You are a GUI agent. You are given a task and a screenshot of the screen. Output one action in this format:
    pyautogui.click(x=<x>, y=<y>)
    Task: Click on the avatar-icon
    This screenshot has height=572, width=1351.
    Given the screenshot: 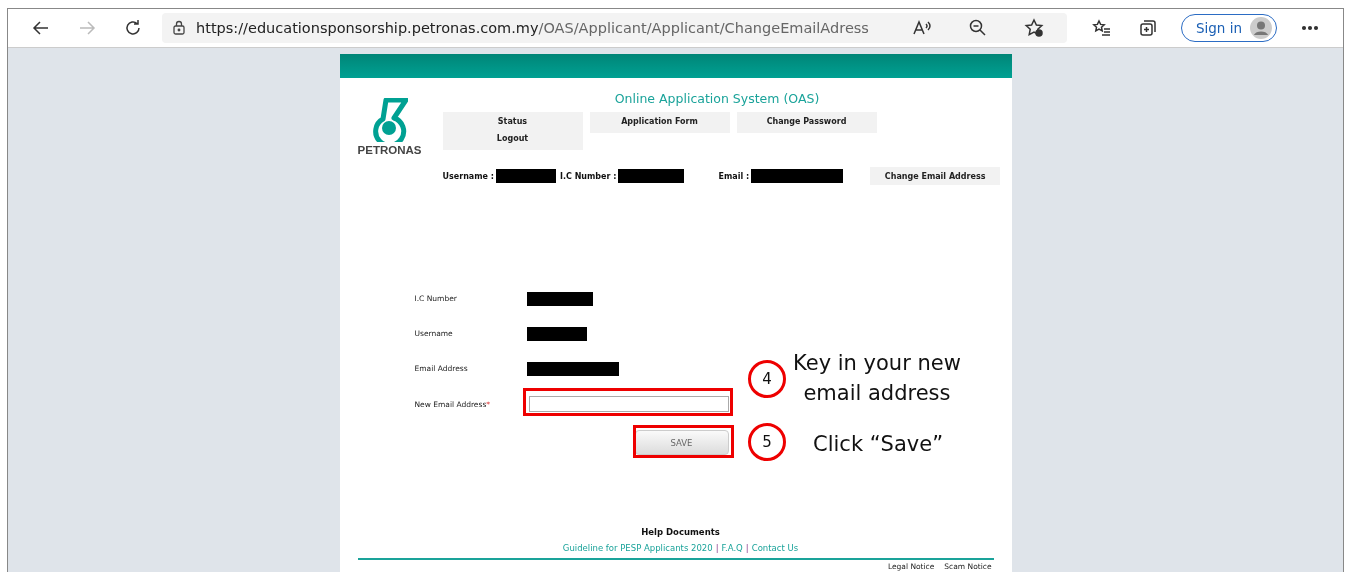 What is the action you would take?
    pyautogui.click(x=1261, y=28)
    